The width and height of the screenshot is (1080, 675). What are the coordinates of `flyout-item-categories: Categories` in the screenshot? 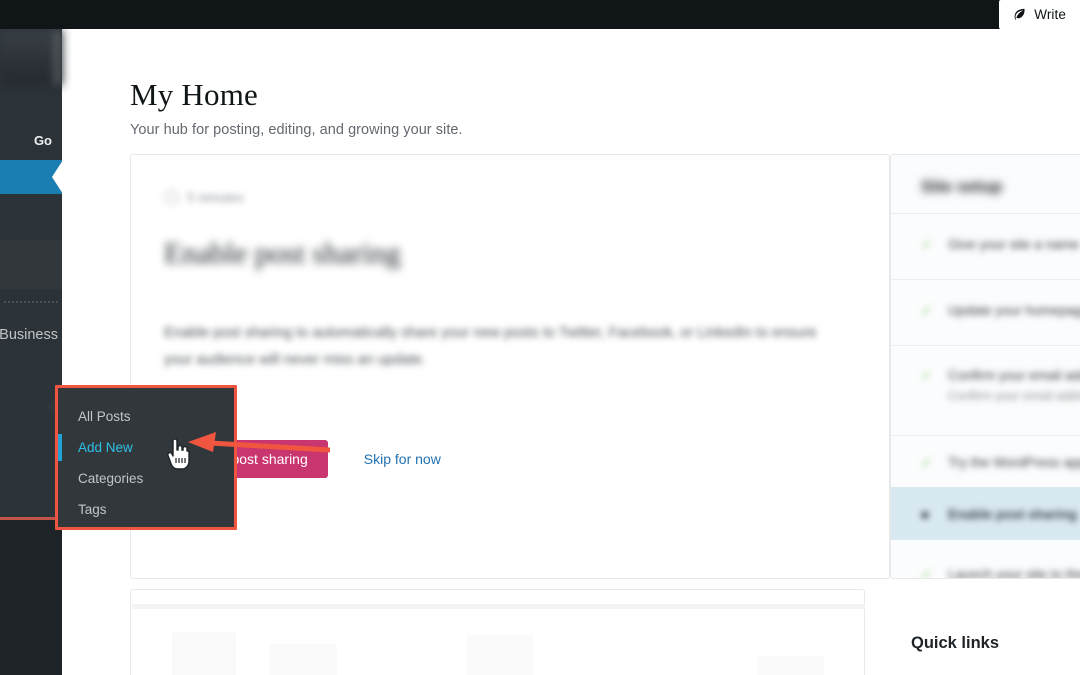 It's located at (146, 478).